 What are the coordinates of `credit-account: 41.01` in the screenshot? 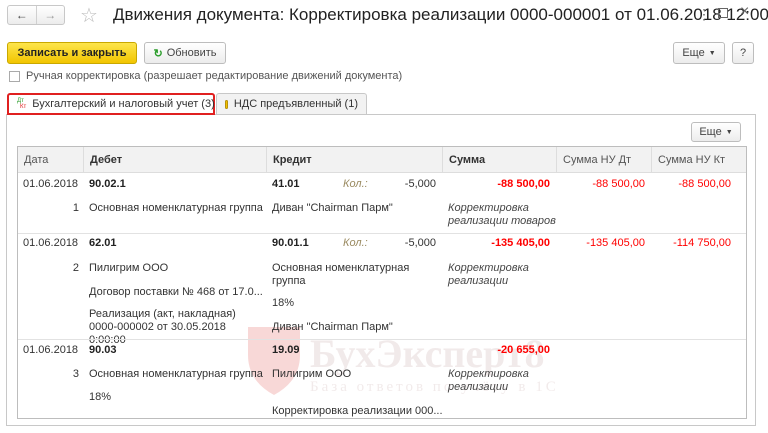 It's located at (286, 184).